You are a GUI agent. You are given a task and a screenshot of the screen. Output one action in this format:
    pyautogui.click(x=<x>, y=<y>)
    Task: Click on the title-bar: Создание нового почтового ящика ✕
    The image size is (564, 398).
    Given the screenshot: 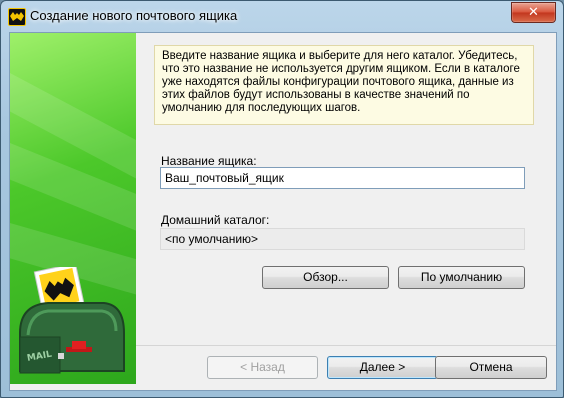 What is the action you would take?
    pyautogui.click(x=282, y=16)
    